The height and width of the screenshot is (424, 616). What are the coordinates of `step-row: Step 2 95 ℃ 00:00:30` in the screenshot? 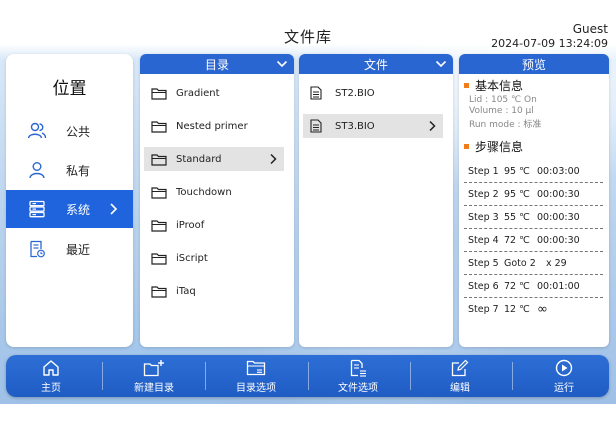 It's located at (533, 194).